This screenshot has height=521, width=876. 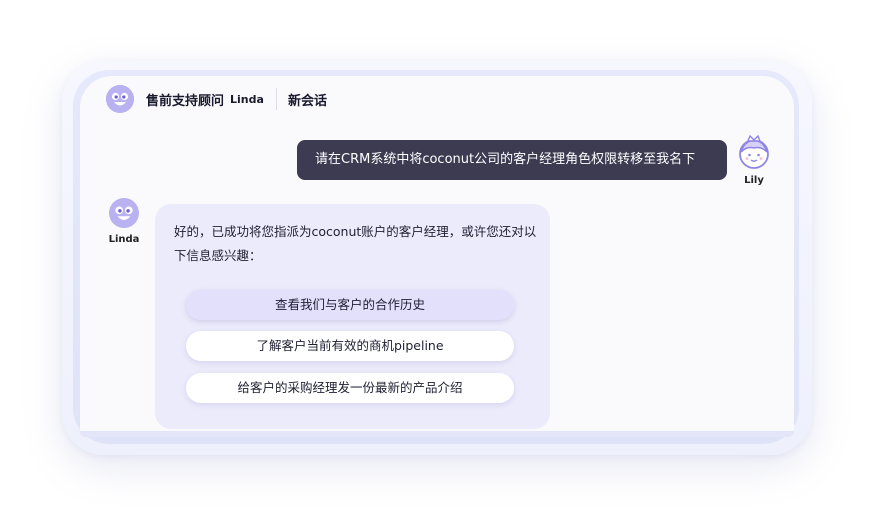 I want to click on new-chat-button: 新会话, so click(x=307, y=99).